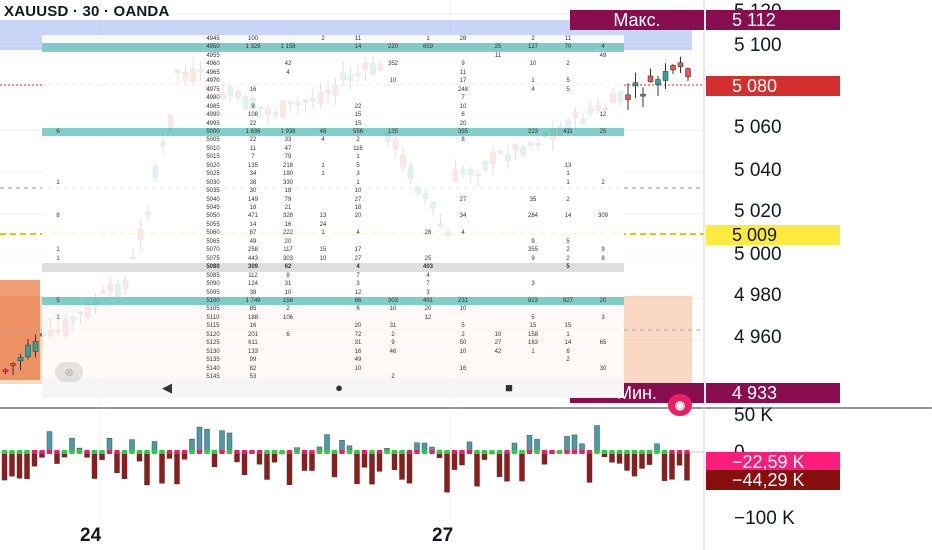 The width and height of the screenshot is (932, 550). What do you see at coordinates (754, 415) in the screenshot?
I see `indicator-scale-label: 50 K` at bounding box center [754, 415].